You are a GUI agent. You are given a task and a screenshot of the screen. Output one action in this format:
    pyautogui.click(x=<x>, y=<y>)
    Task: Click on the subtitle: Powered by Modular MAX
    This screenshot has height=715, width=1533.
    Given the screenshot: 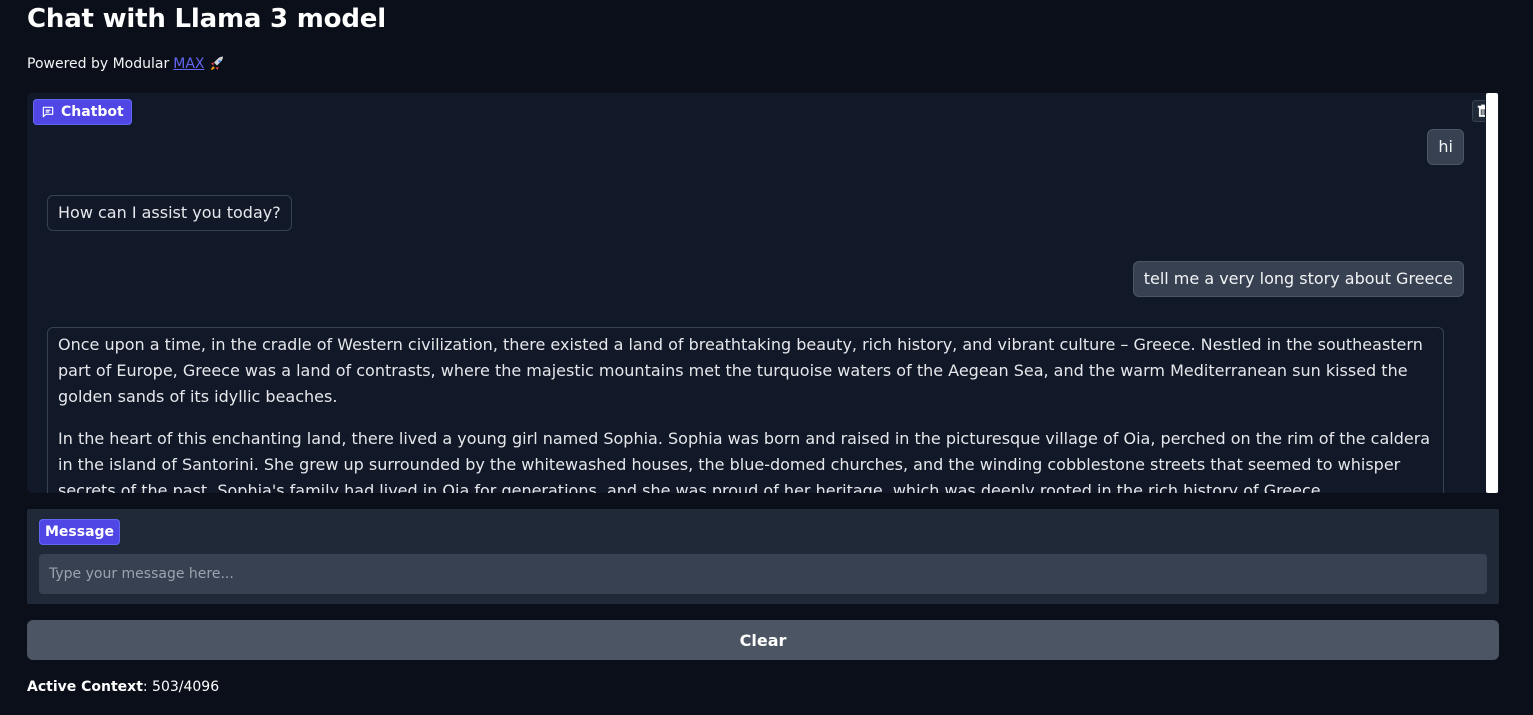 What is the action you would take?
    pyautogui.click(x=126, y=64)
    